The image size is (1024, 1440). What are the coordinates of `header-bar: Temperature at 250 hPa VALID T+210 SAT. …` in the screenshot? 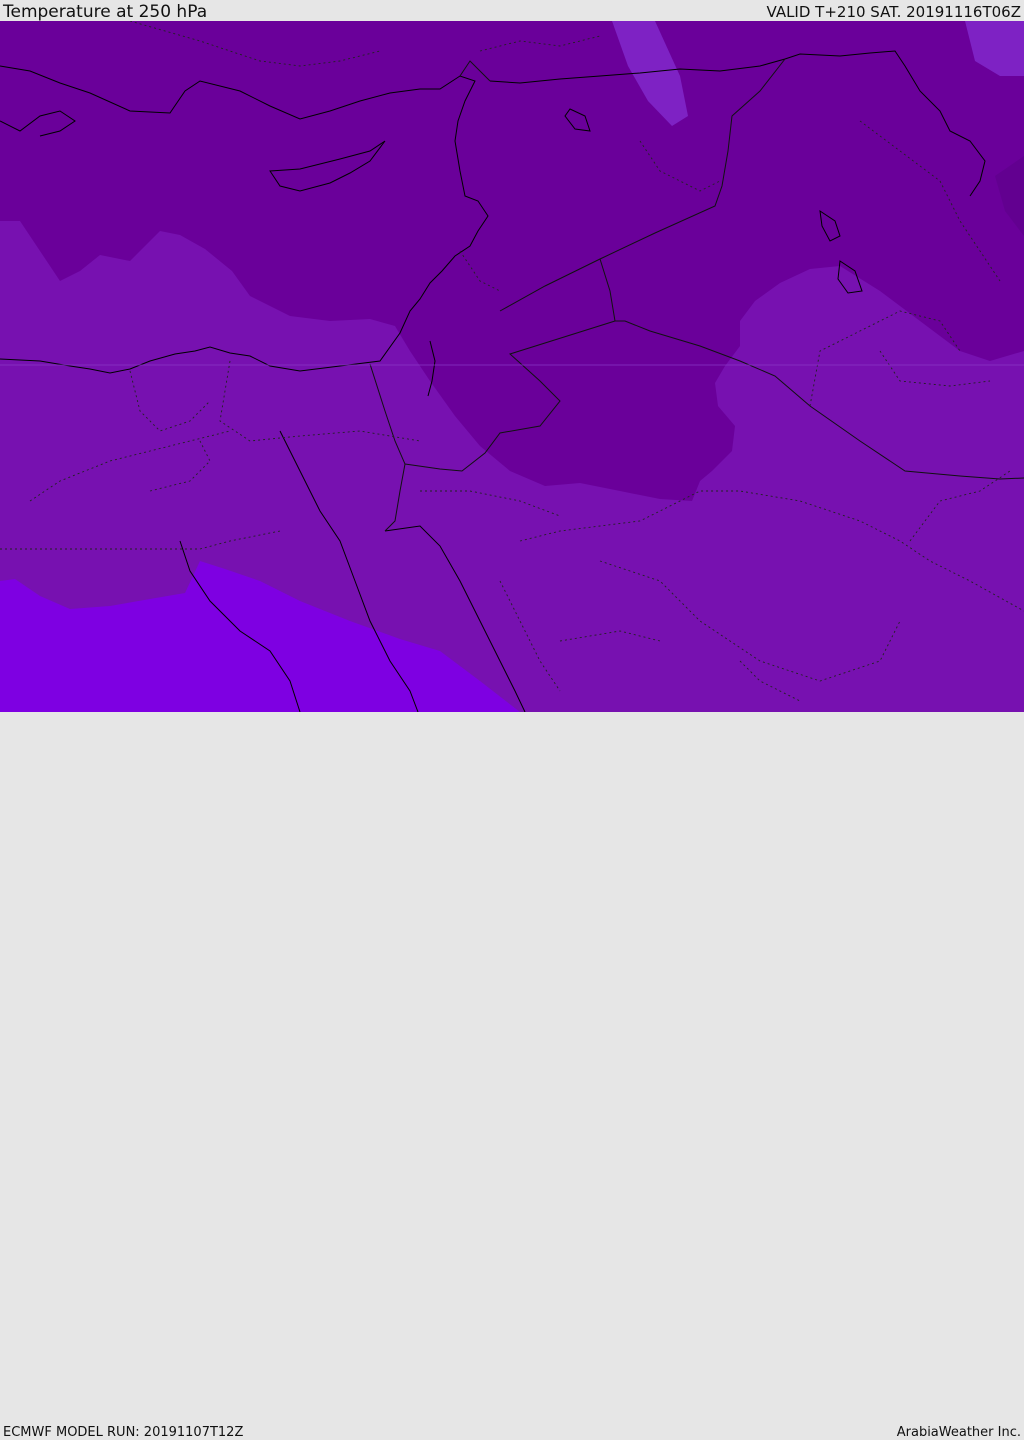 It's located at (512, 11).